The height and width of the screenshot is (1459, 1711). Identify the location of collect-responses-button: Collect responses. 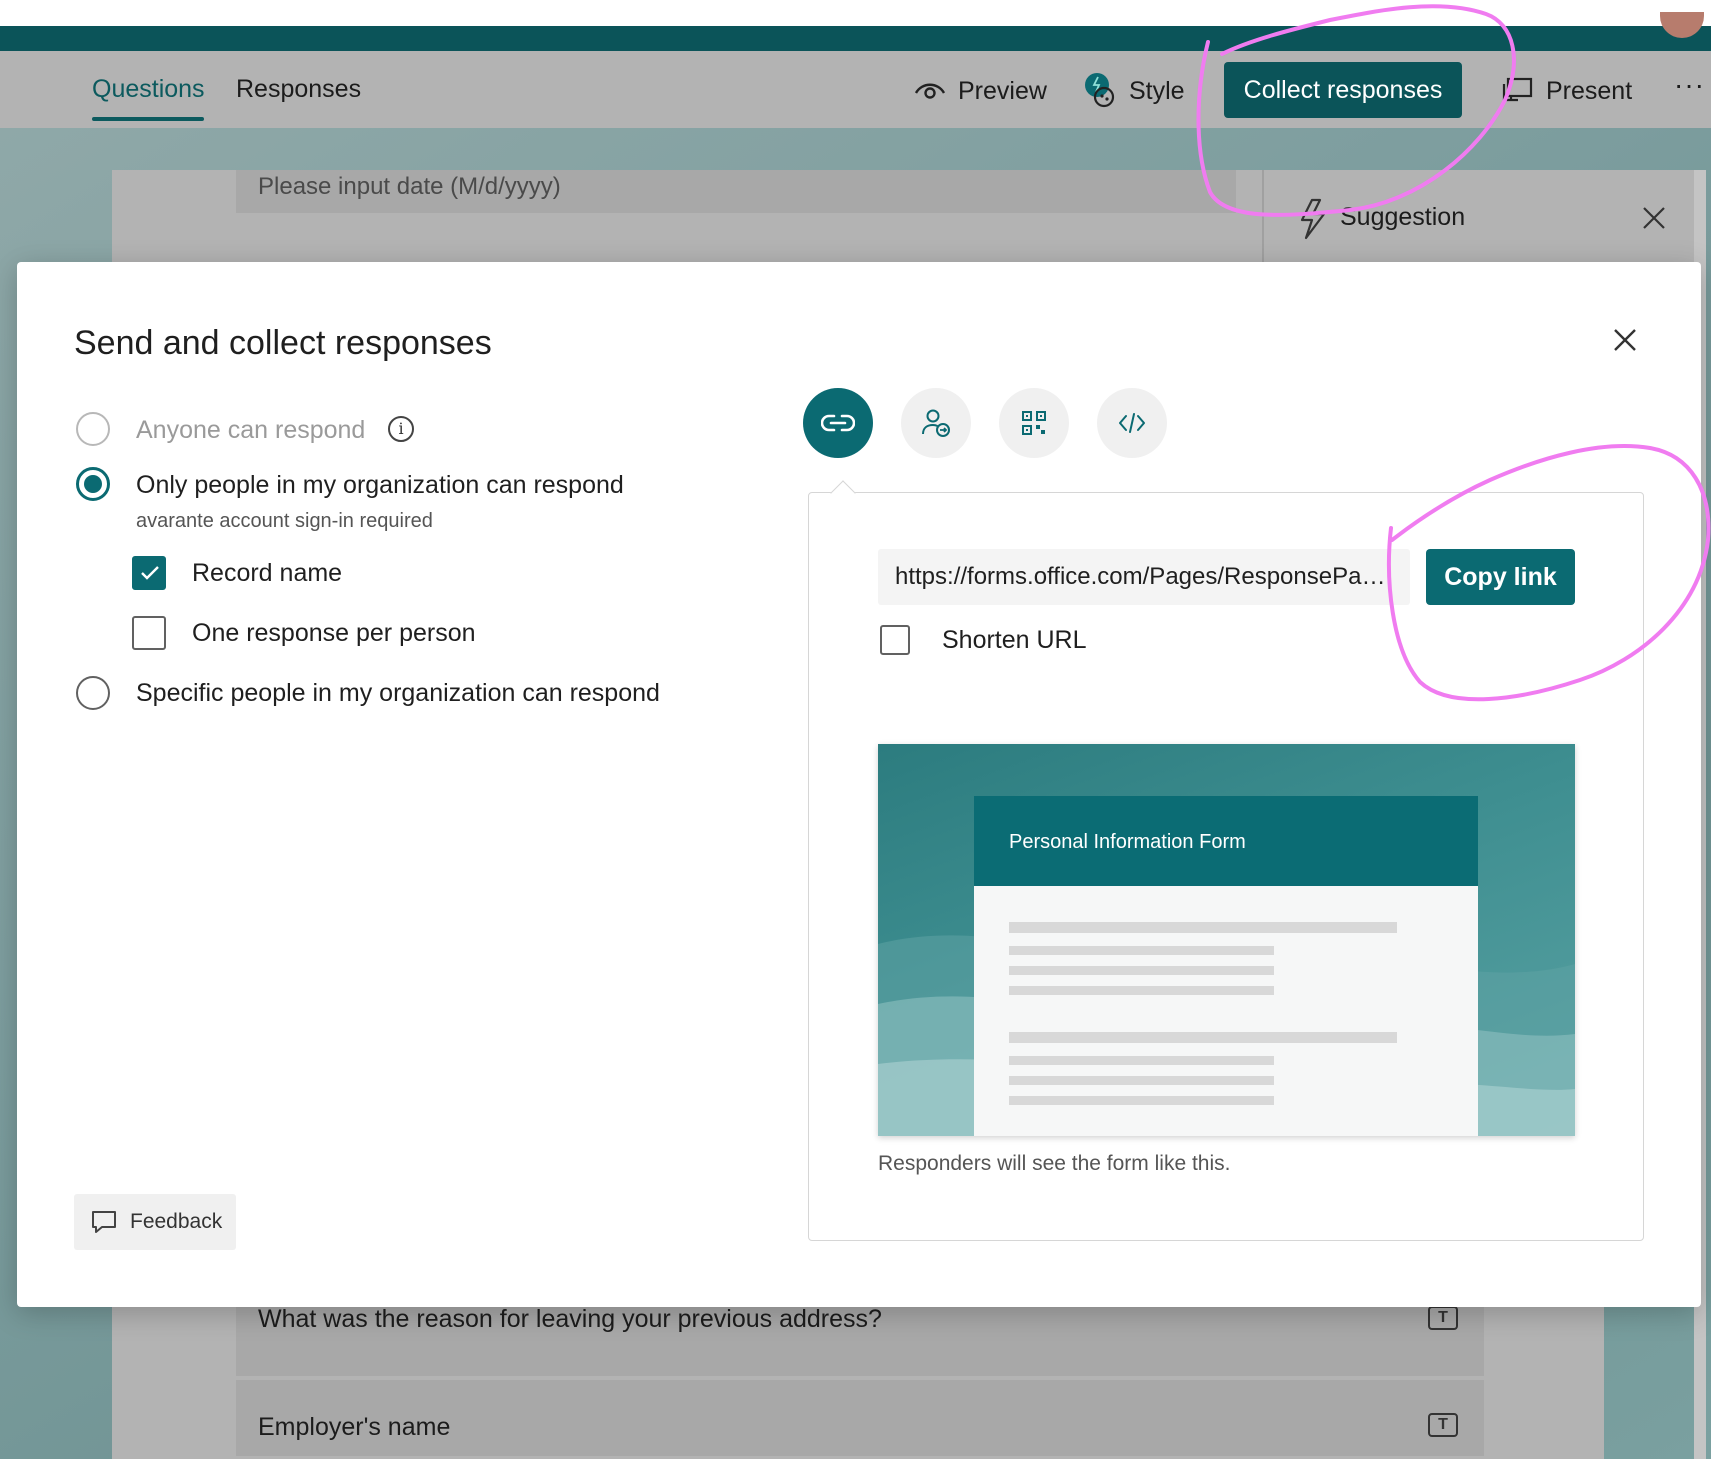
(1343, 90).